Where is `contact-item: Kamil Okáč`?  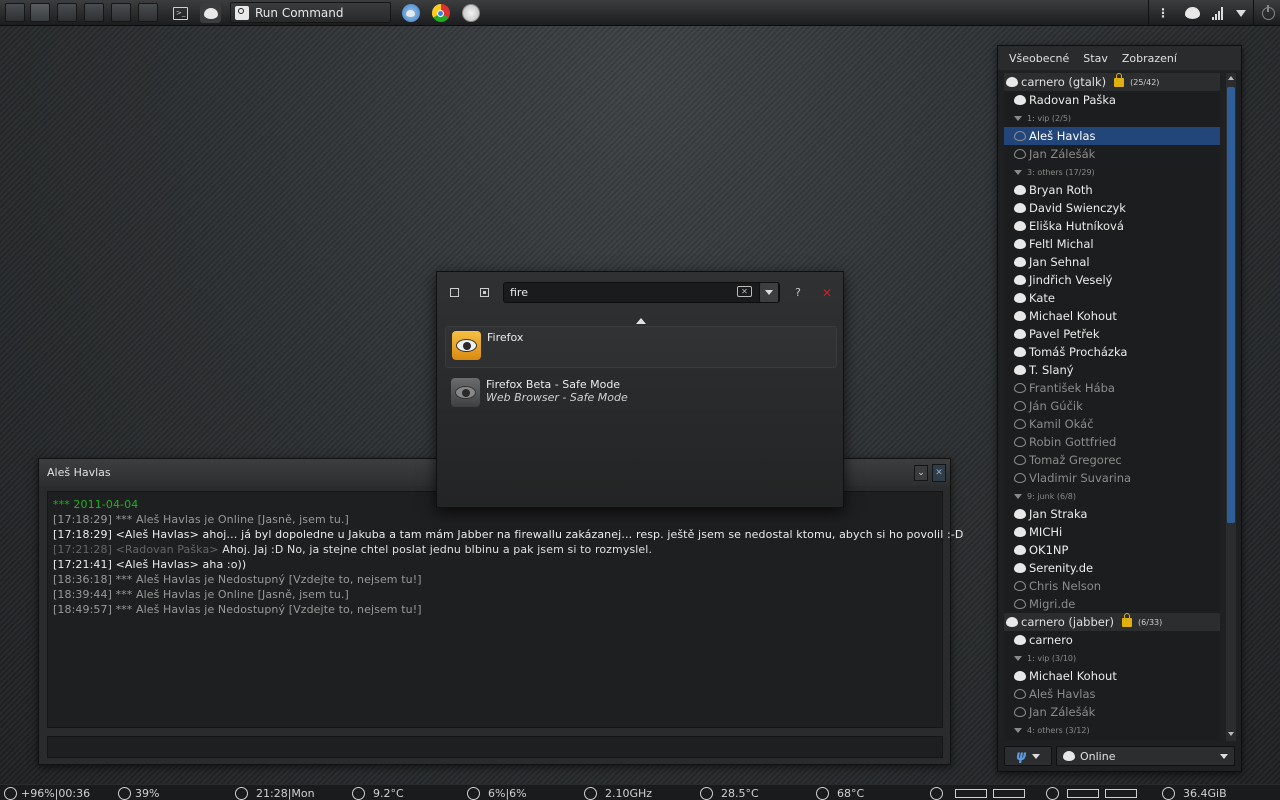 contact-item: Kamil Okáč is located at coordinates (1112, 424).